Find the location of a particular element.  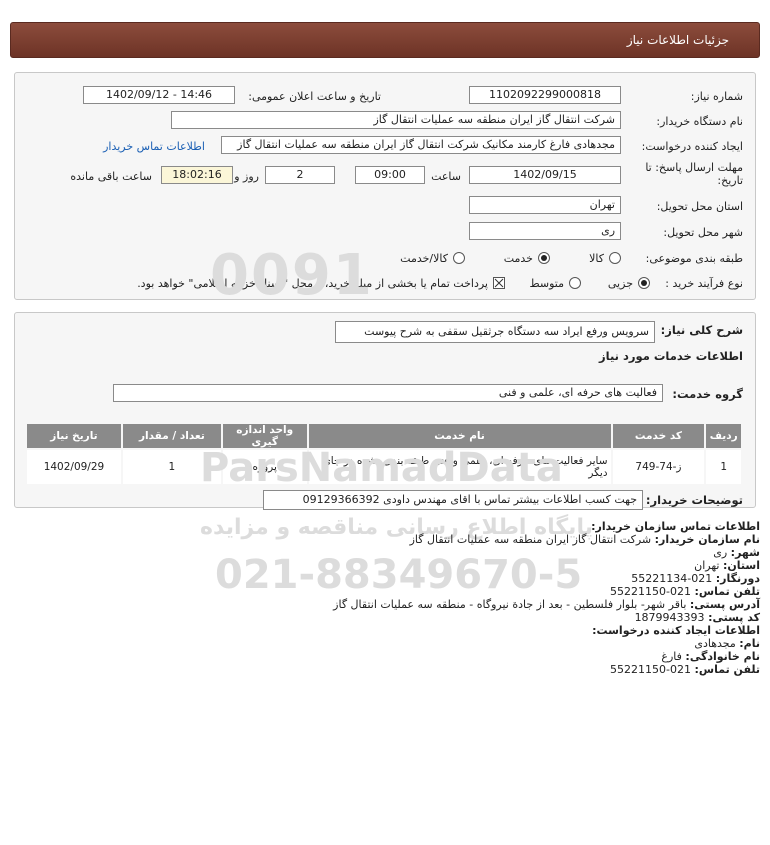

page-header: جزئیات اطلاعات نیاز is located at coordinates (385, 40).